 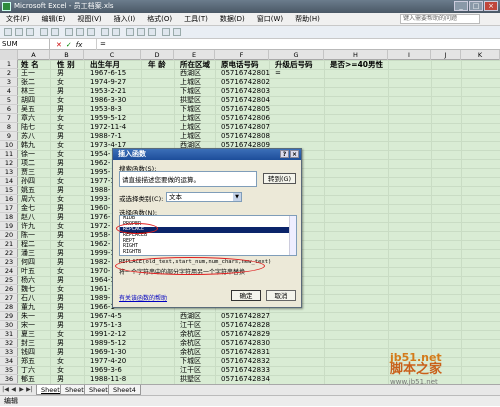 What do you see at coordinates (28, 316) in the screenshot?
I see `cell-a: 朱一` at bounding box center [28, 316].